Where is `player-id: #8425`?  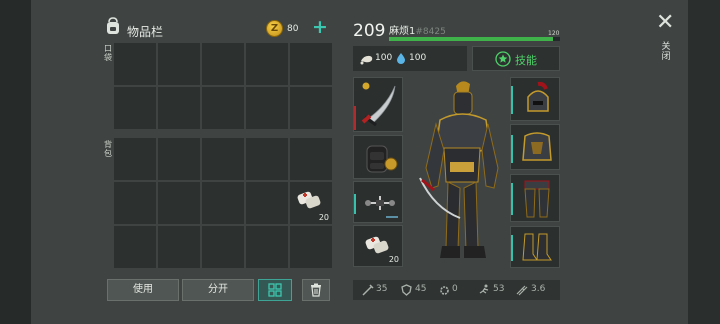
player-id: #8425 is located at coordinates (430, 32).